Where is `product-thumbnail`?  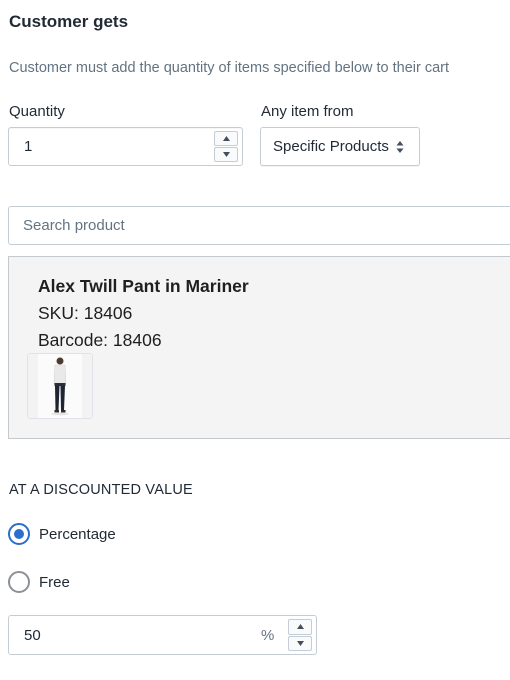 product-thumbnail is located at coordinates (60, 386).